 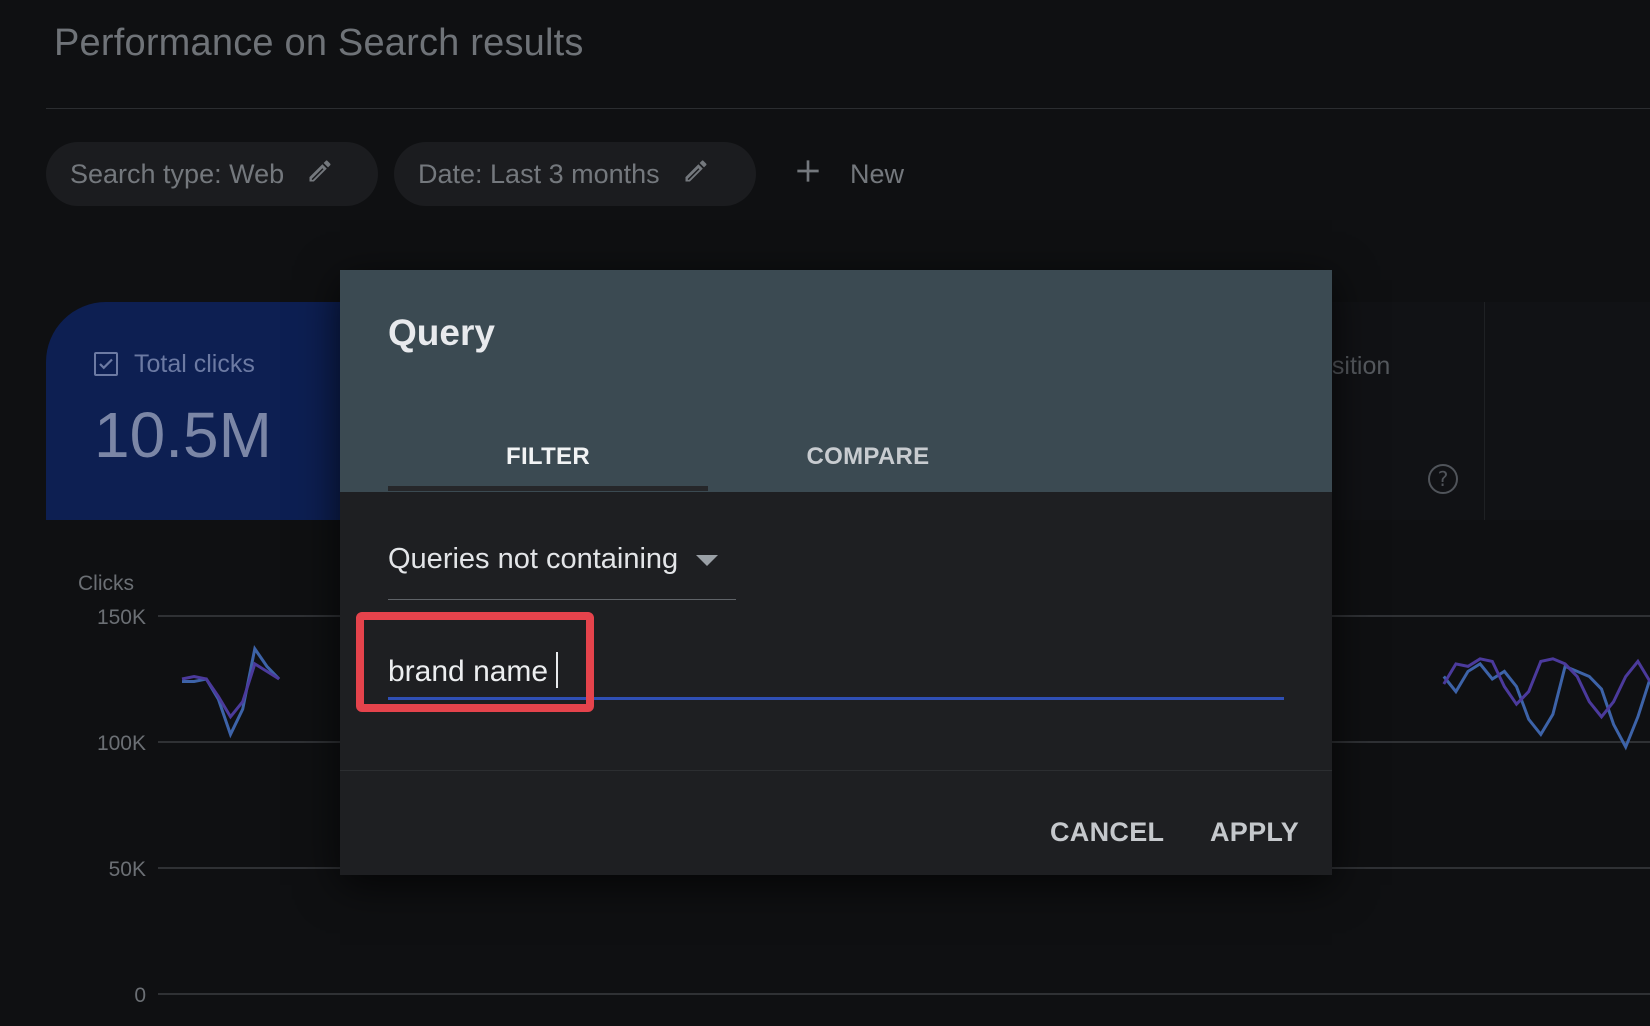 What do you see at coordinates (707, 560) in the screenshot?
I see `dropdown-arrow-icon` at bounding box center [707, 560].